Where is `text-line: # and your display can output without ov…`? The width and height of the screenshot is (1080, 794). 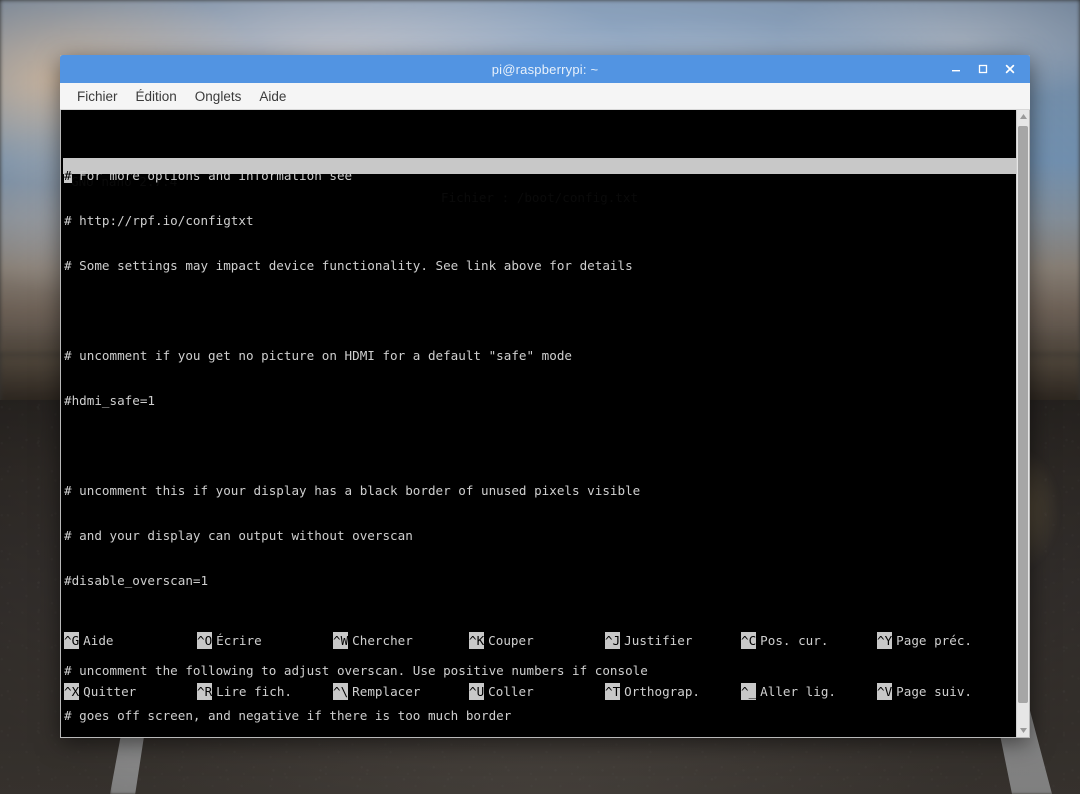
text-line: # and your display can output without ov… is located at coordinates (238, 535).